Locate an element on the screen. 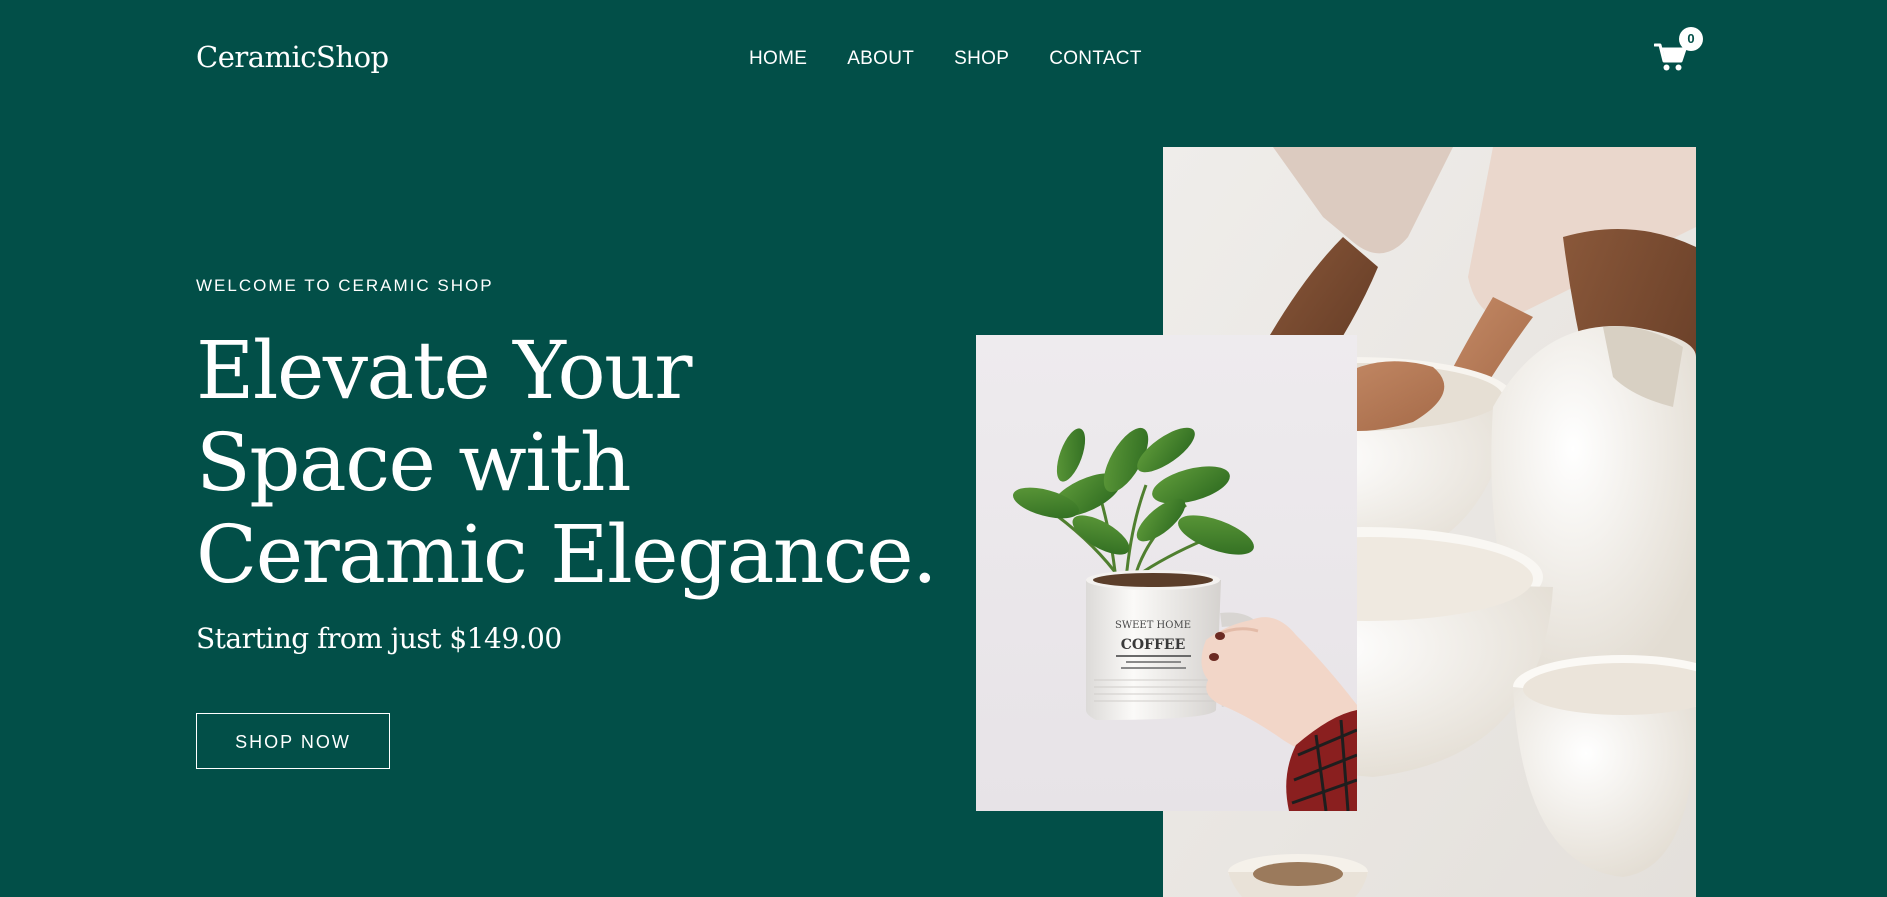  nav-item-home: HOME is located at coordinates (778, 59).